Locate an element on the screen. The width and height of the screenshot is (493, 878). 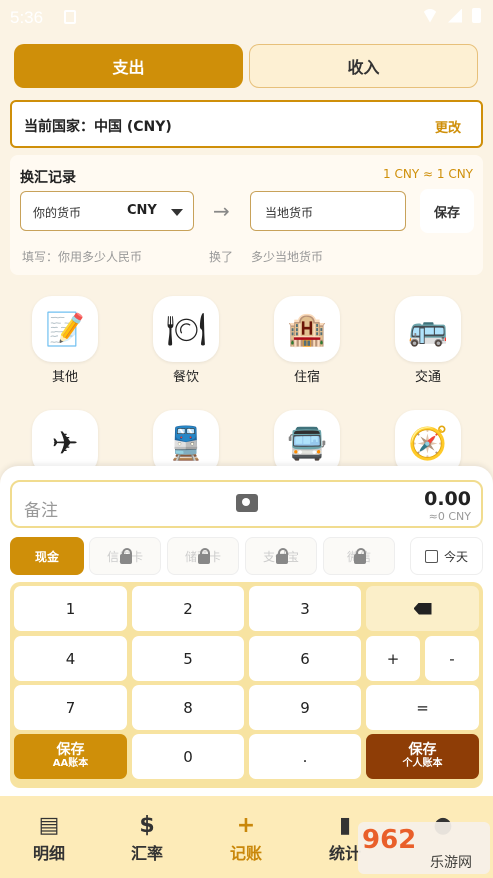
your-currency-label: 你的货币 is located at coordinates (57, 213).